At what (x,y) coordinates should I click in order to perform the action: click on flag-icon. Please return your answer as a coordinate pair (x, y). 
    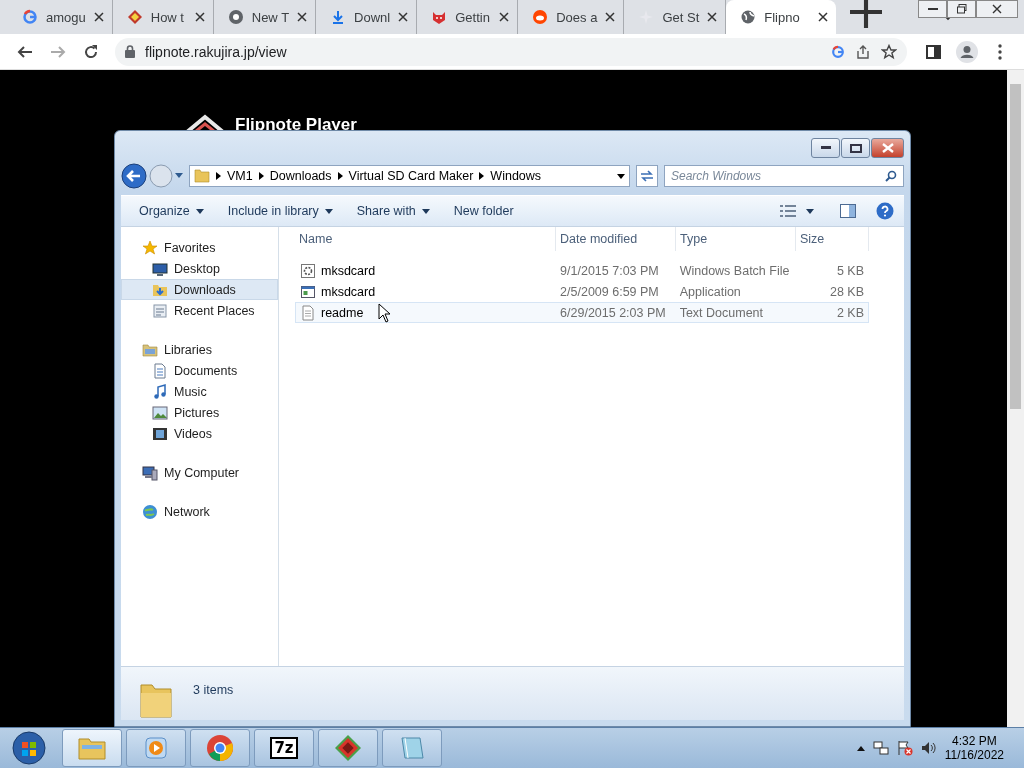
    Looking at the image, I should click on (904, 748).